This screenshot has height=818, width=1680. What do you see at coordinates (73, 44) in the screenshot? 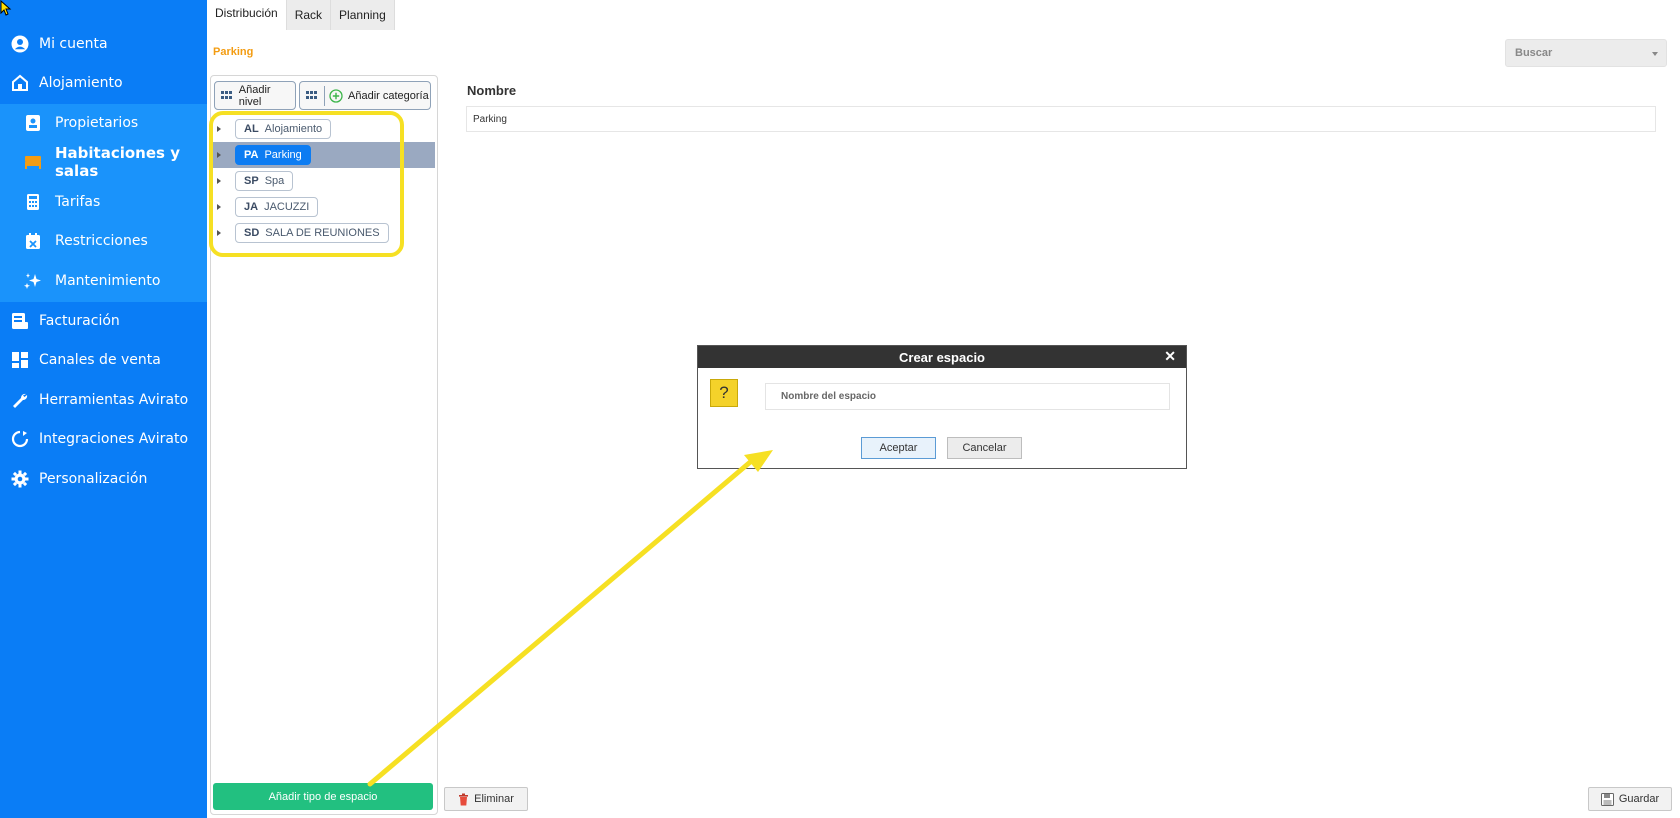
I see `sidebar-item-label: Mi cuenta` at bounding box center [73, 44].